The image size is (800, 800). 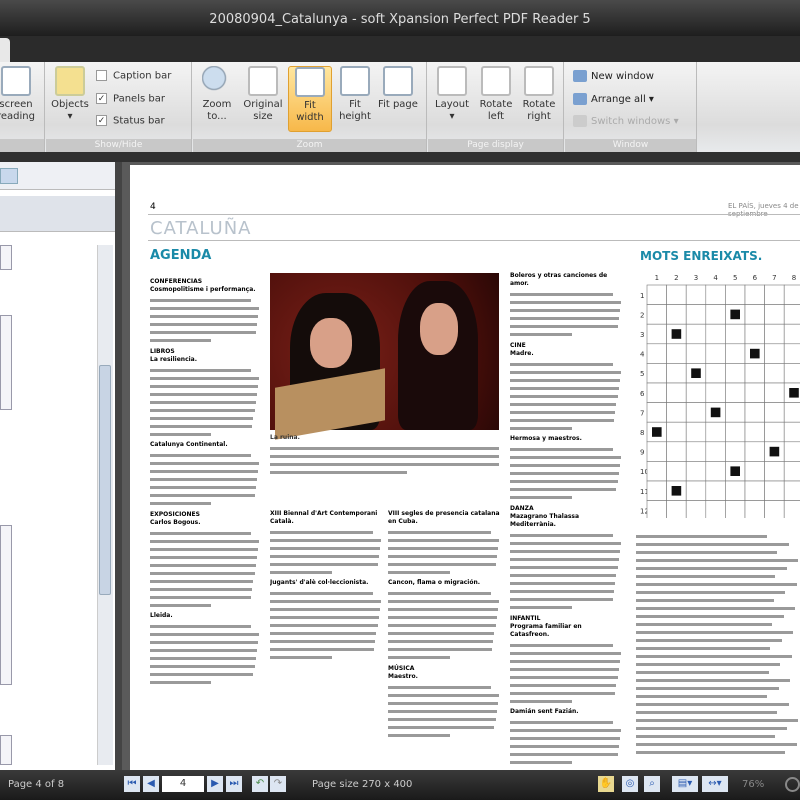 I want to click on previous-page-button: ◀, so click(x=151, y=784).